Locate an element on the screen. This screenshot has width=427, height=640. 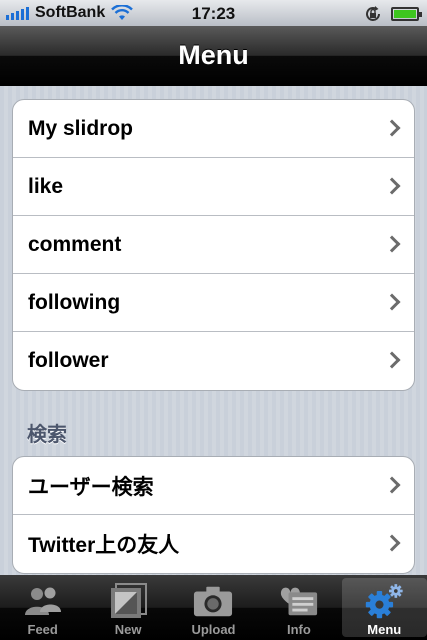
tab-upload: Upload is located at coordinates (213, 607).